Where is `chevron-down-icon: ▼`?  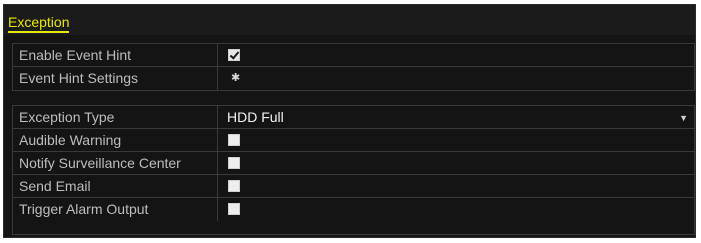 chevron-down-icon: ▼ is located at coordinates (683, 118).